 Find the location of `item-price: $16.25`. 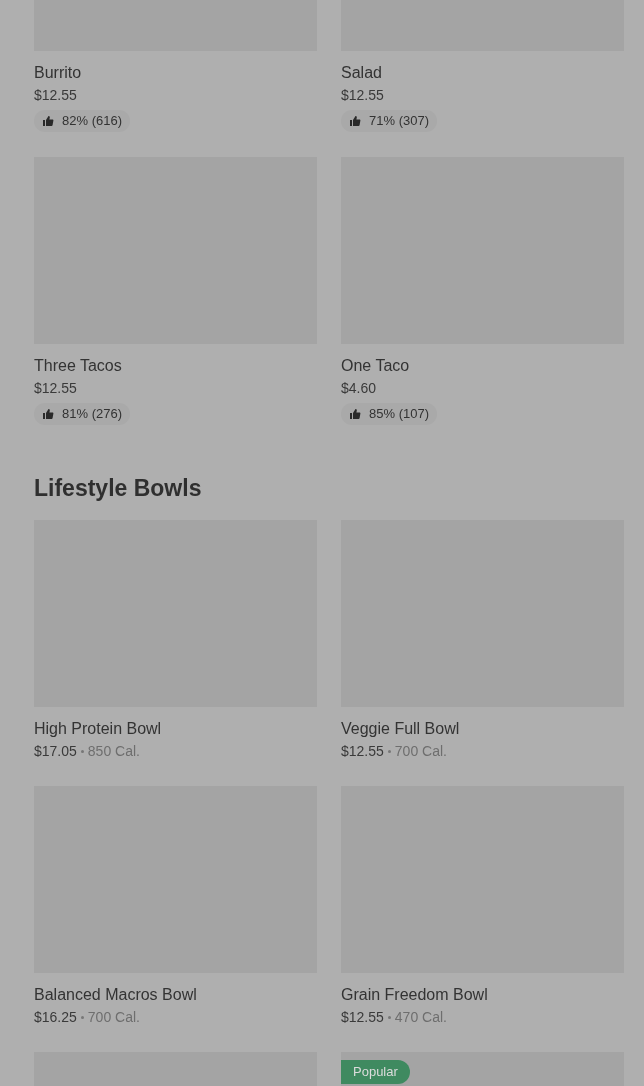

item-price: $16.25 is located at coordinates (55, 1017).